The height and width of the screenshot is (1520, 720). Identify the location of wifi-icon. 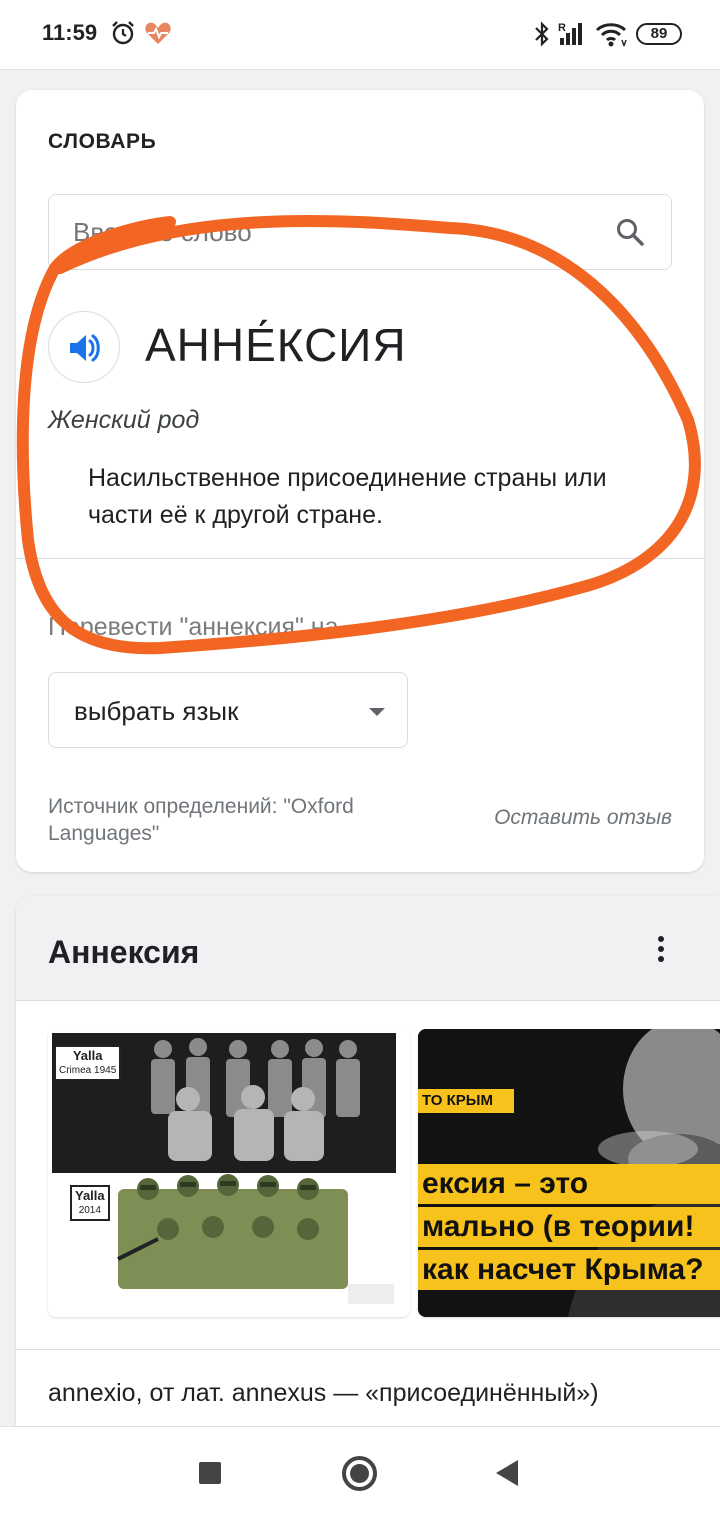
(611, 35).